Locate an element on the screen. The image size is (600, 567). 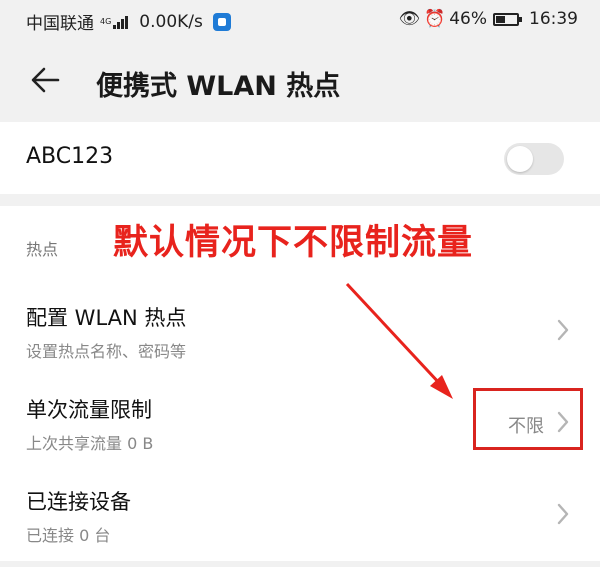
network-type-label: 4G is located at coordinates (106, 21).